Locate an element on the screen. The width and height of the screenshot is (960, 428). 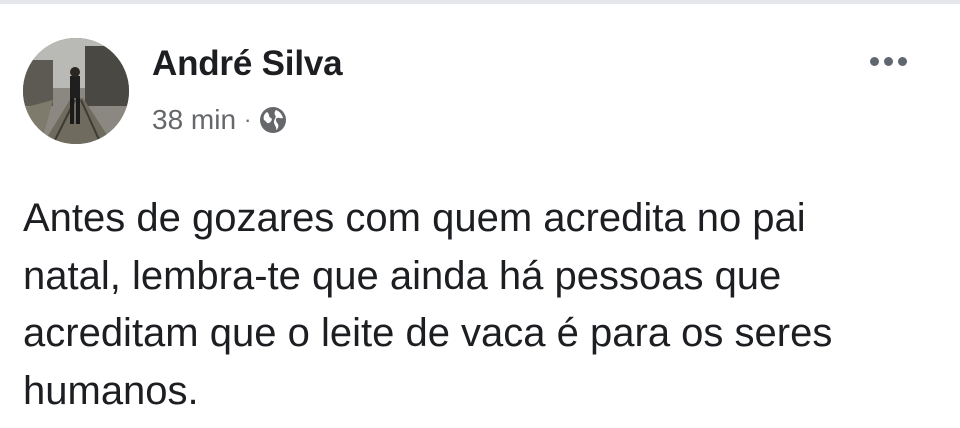
post-meta: 38 min · is located at coordinates (220, 120).